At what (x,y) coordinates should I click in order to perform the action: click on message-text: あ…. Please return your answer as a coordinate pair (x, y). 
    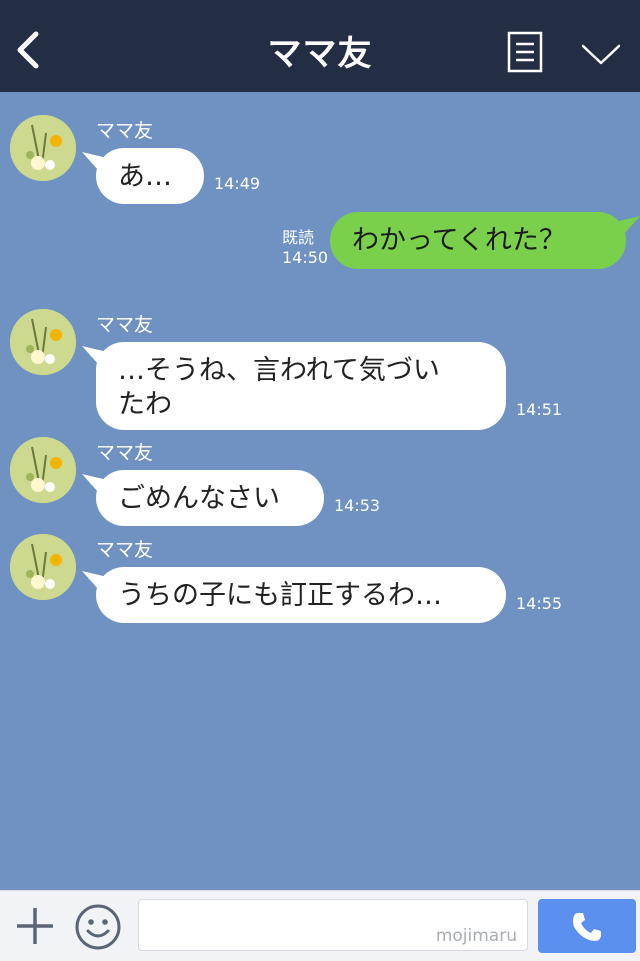
    Looking at the image, I should click on (145, 176).